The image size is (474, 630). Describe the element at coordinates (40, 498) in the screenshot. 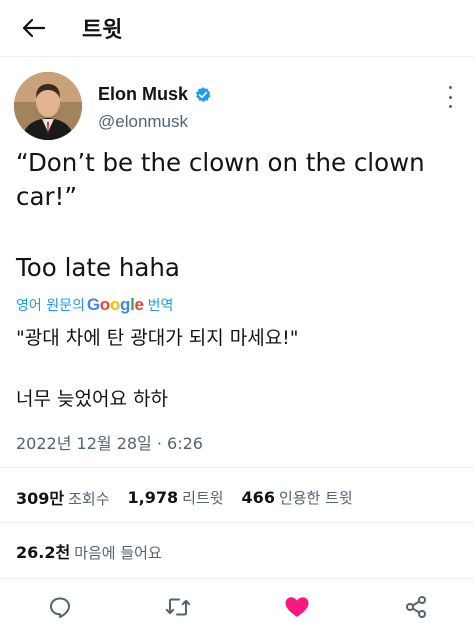

I see `views-count: 309만` at that location.